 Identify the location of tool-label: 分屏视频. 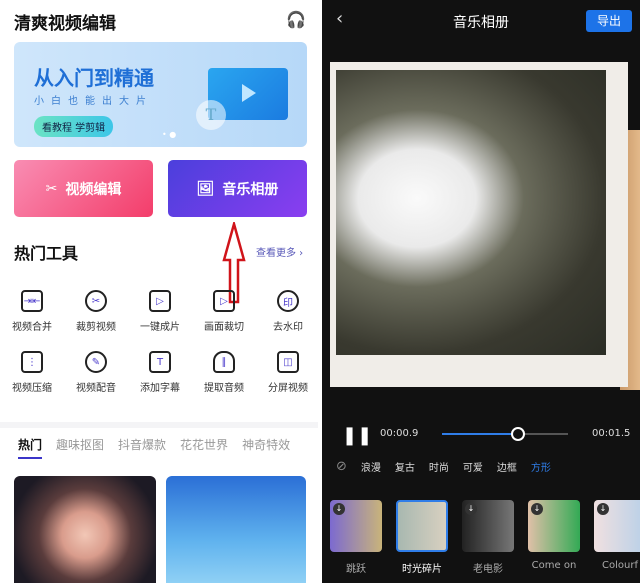
(288, 388).